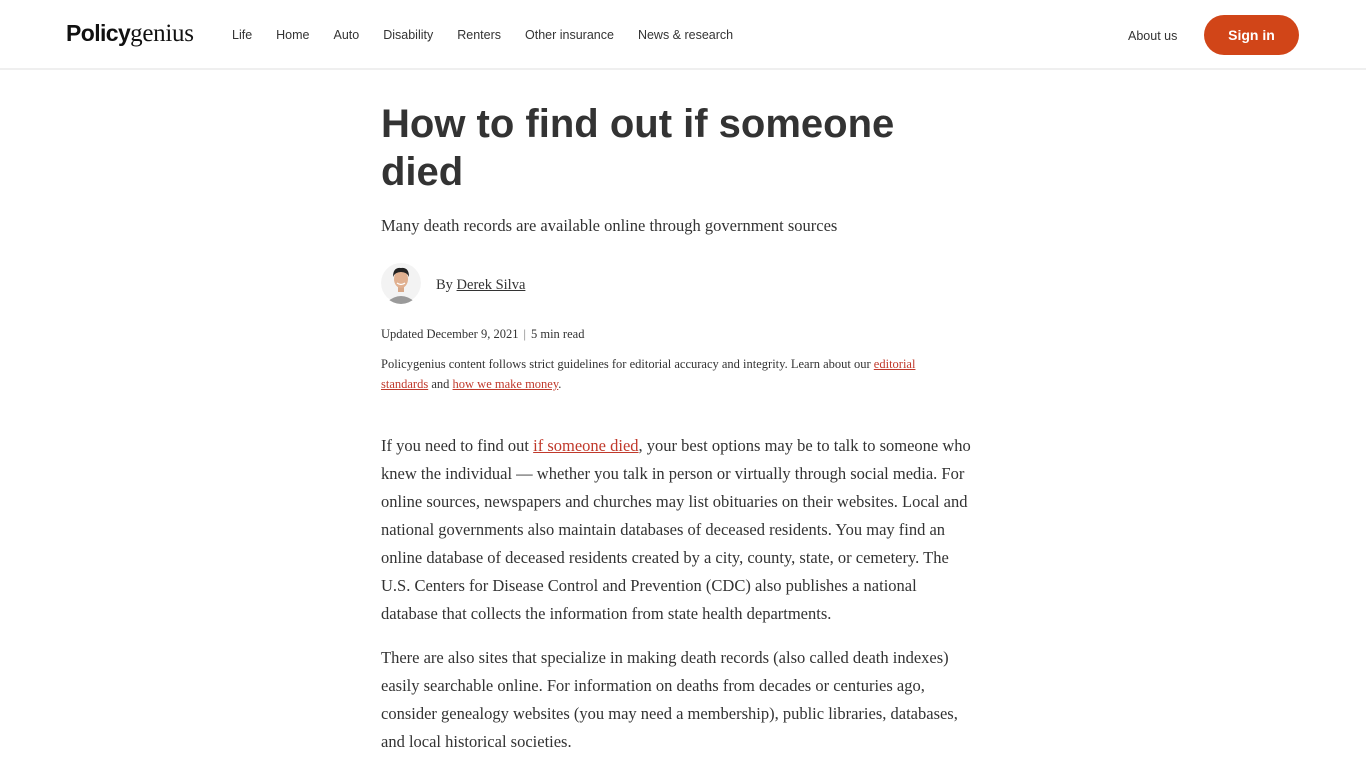  I want to click on how-we-make-money-link: how we make money, so click(506, 384).